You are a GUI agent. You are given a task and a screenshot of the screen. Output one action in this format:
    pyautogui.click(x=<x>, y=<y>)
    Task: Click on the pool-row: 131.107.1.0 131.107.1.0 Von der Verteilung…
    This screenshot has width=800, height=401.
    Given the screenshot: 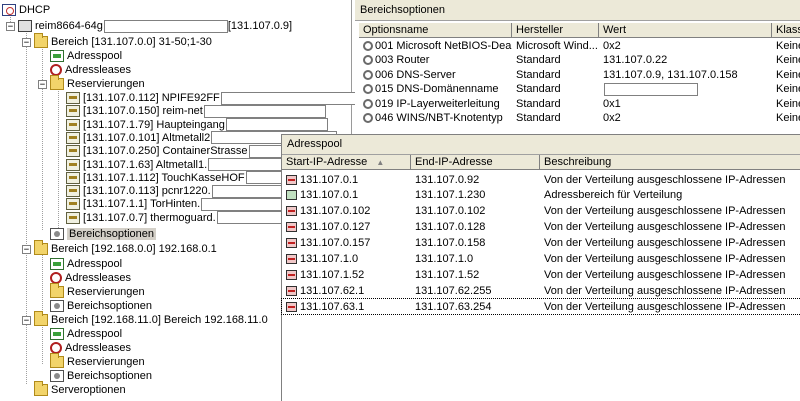 What is the action you would take?
    pyautogui.click(x=541, y=259)
    